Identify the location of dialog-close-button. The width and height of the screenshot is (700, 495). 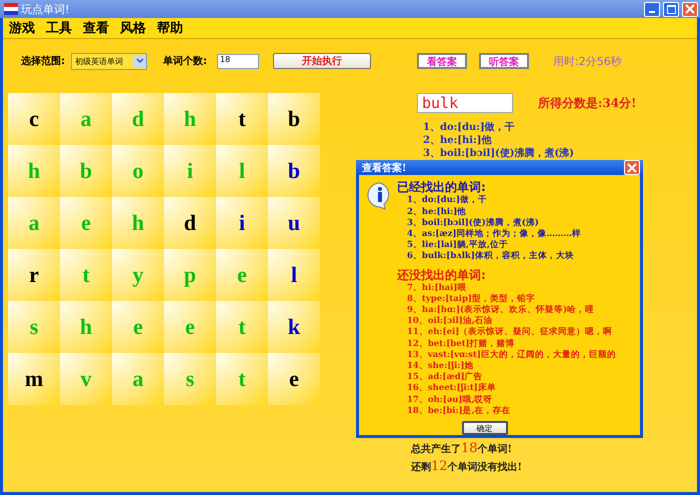
(632, 168).